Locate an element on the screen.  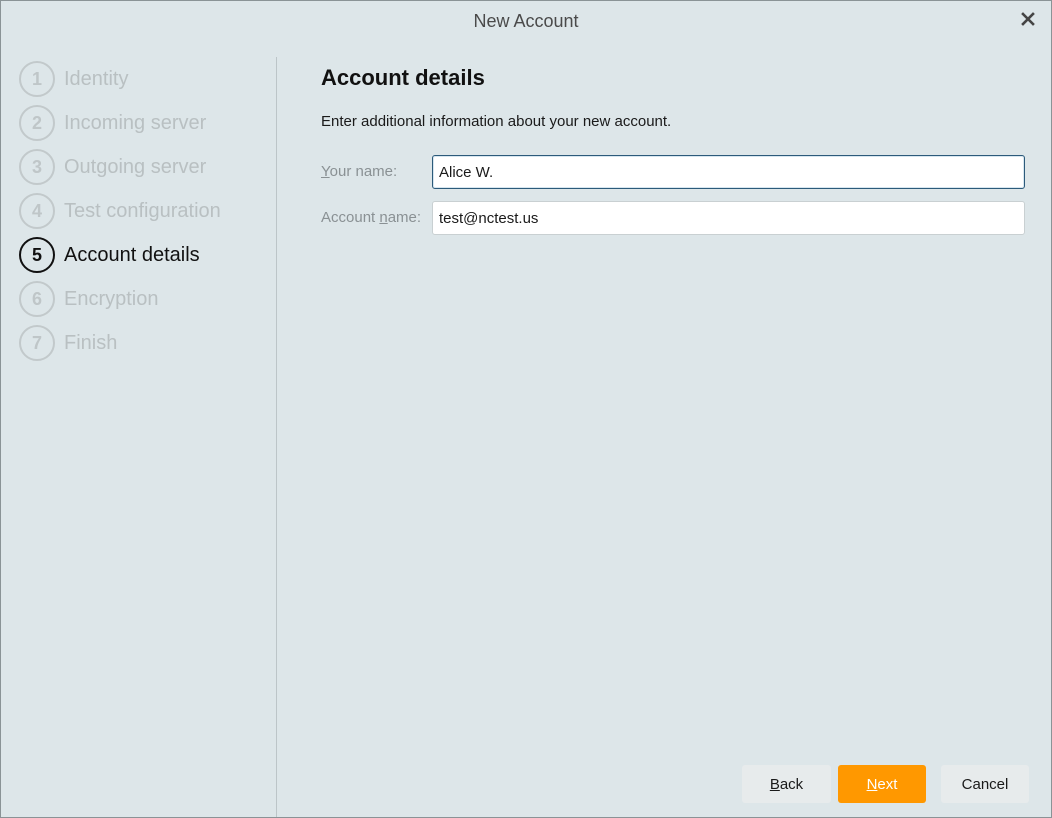
step-number: 5 is located at coordinates (37, 255).